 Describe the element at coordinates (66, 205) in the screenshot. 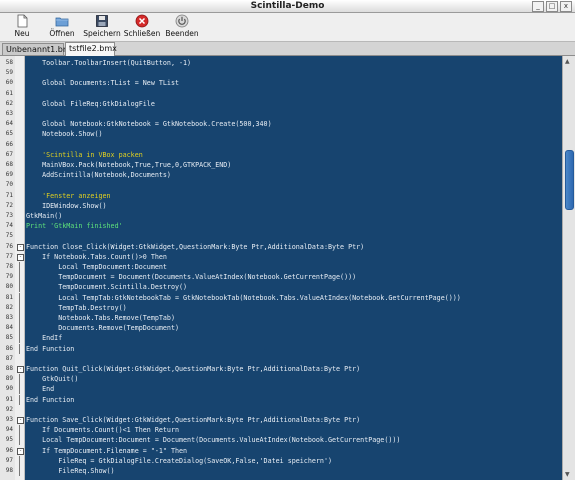

I see `code-text: IDEWindow.Show()` at that location.